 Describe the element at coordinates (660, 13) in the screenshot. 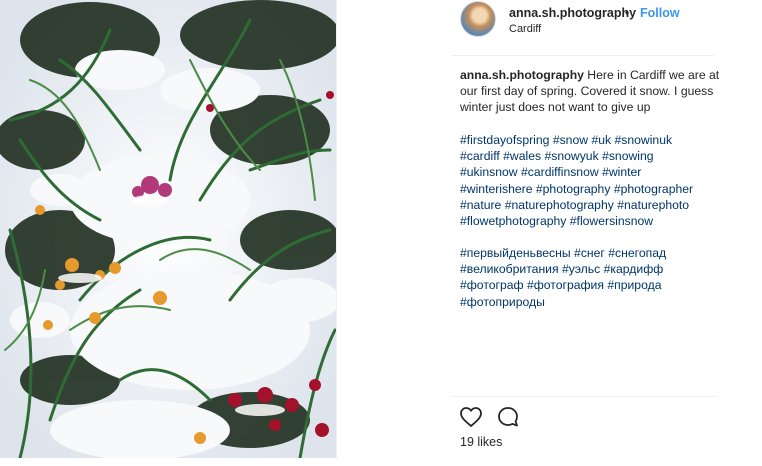

I see `follow-button: Follow` at that location.